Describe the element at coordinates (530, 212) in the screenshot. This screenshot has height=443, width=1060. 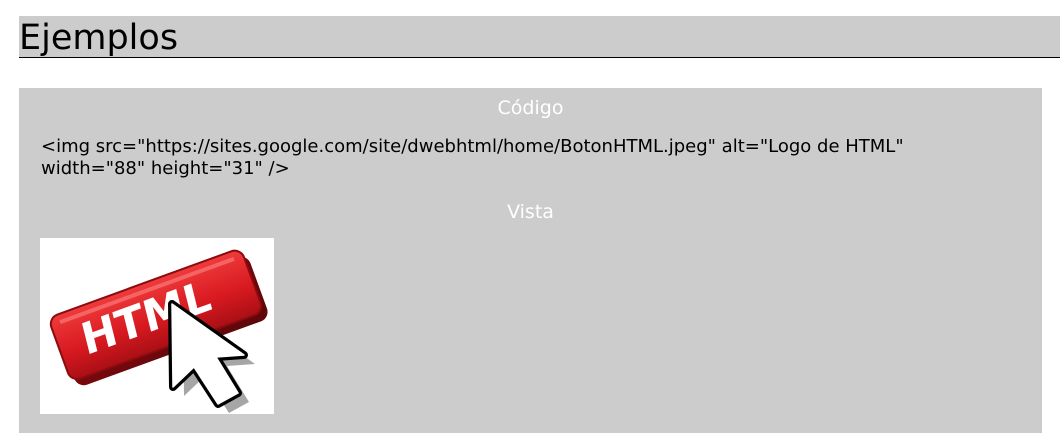
I see `view-title: Vista` at that location.